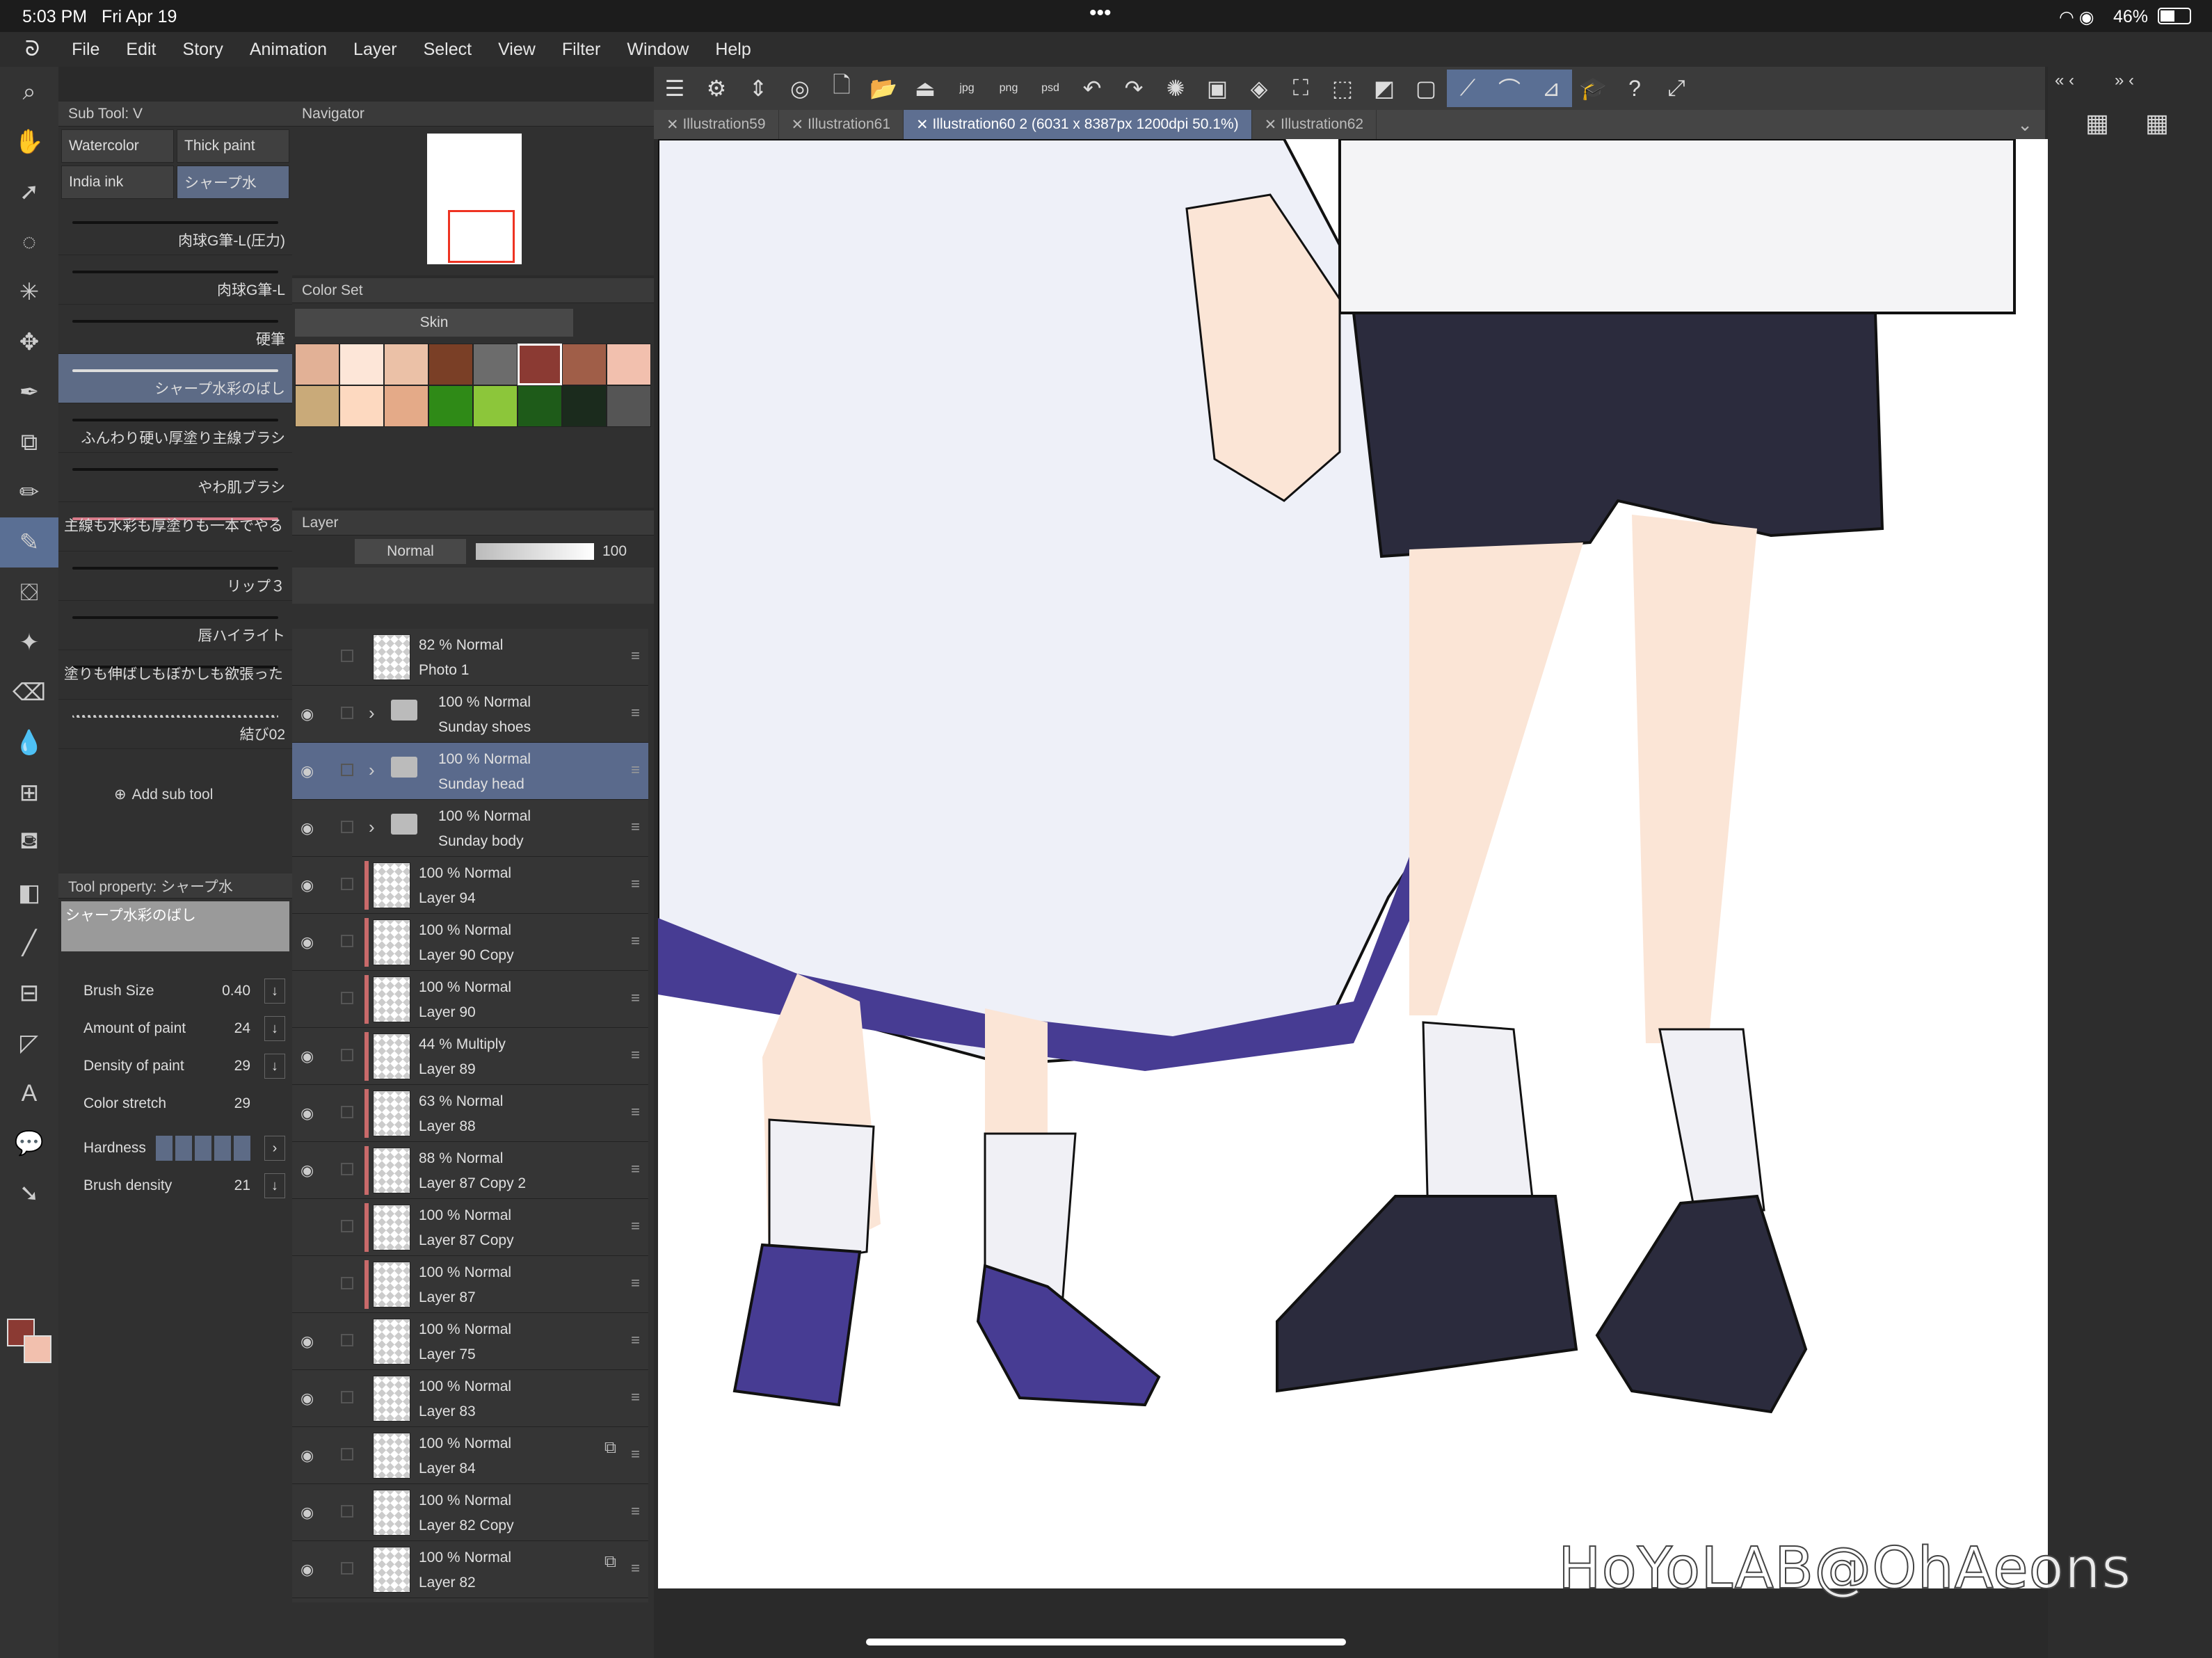 The image size is (2212, 1658). What do you see at coordinates (288, 50) in the screenshot?
I see `menu-animation: Animation` at bounding box center [288, 50].